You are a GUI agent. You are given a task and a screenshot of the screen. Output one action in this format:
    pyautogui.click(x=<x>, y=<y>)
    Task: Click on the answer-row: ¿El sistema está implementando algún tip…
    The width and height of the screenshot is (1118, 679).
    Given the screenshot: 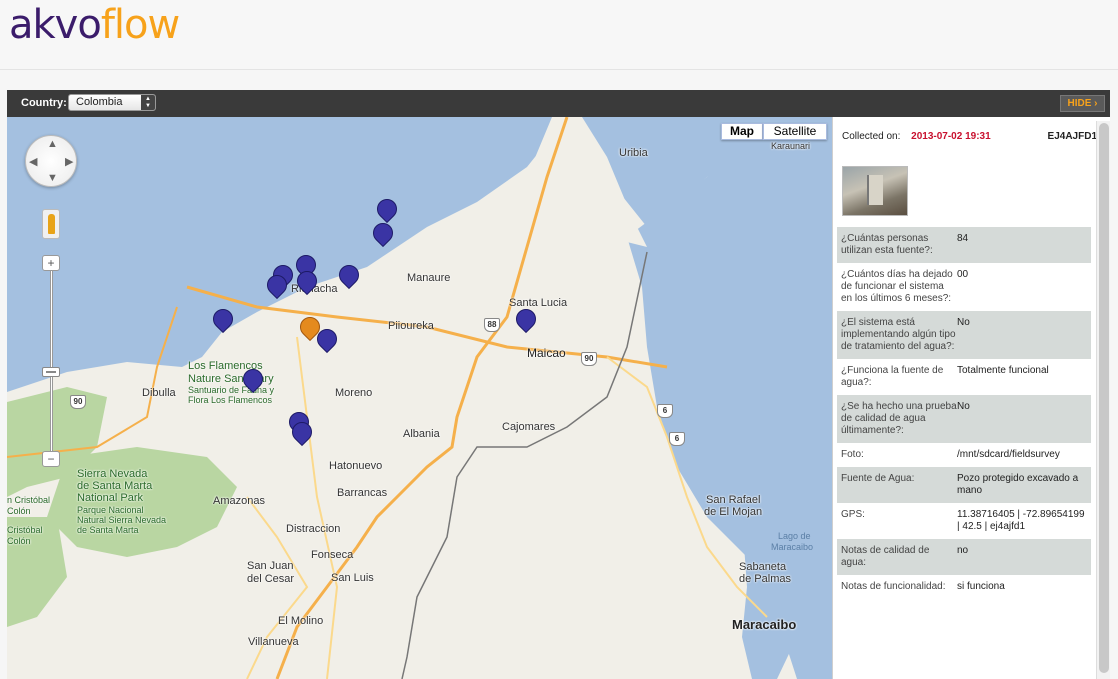 What is the action you would take?
    pyautogui.click(x=964, y=335)
    